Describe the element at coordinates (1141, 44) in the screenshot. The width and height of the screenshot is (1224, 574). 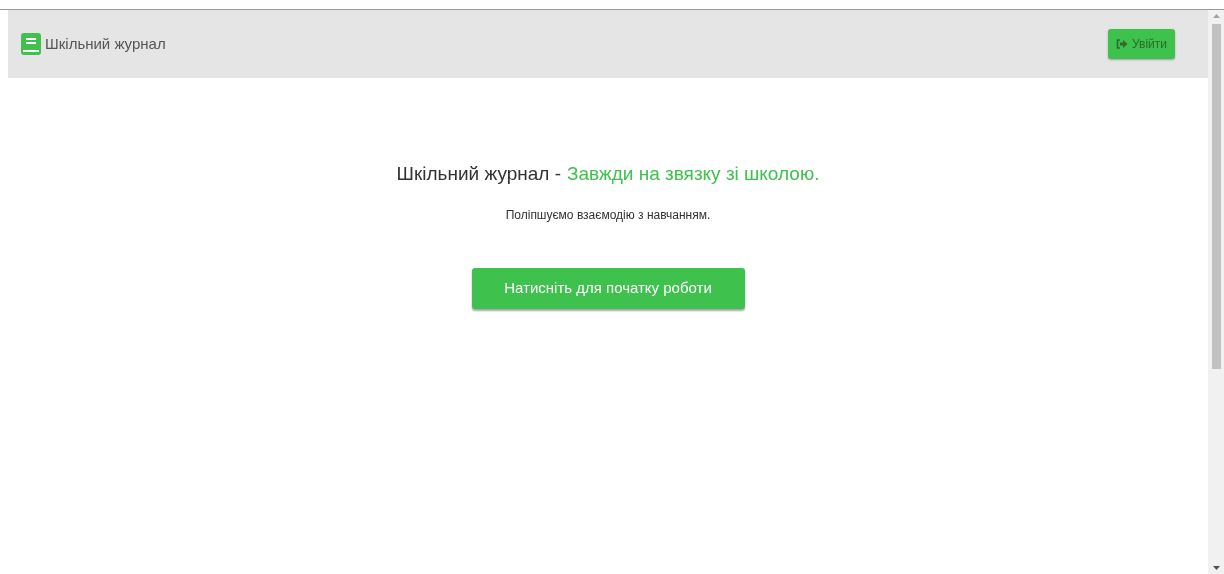
I see `login-button: Увійти` at that location.